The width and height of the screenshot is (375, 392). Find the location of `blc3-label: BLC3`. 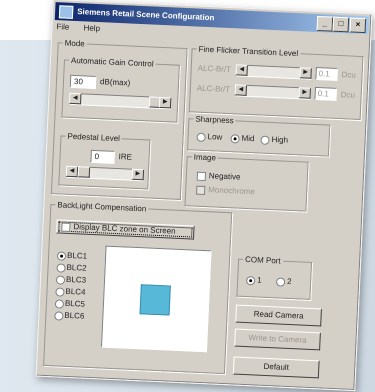

blc3-label: BLC3 is located at coordinates (76, 279).